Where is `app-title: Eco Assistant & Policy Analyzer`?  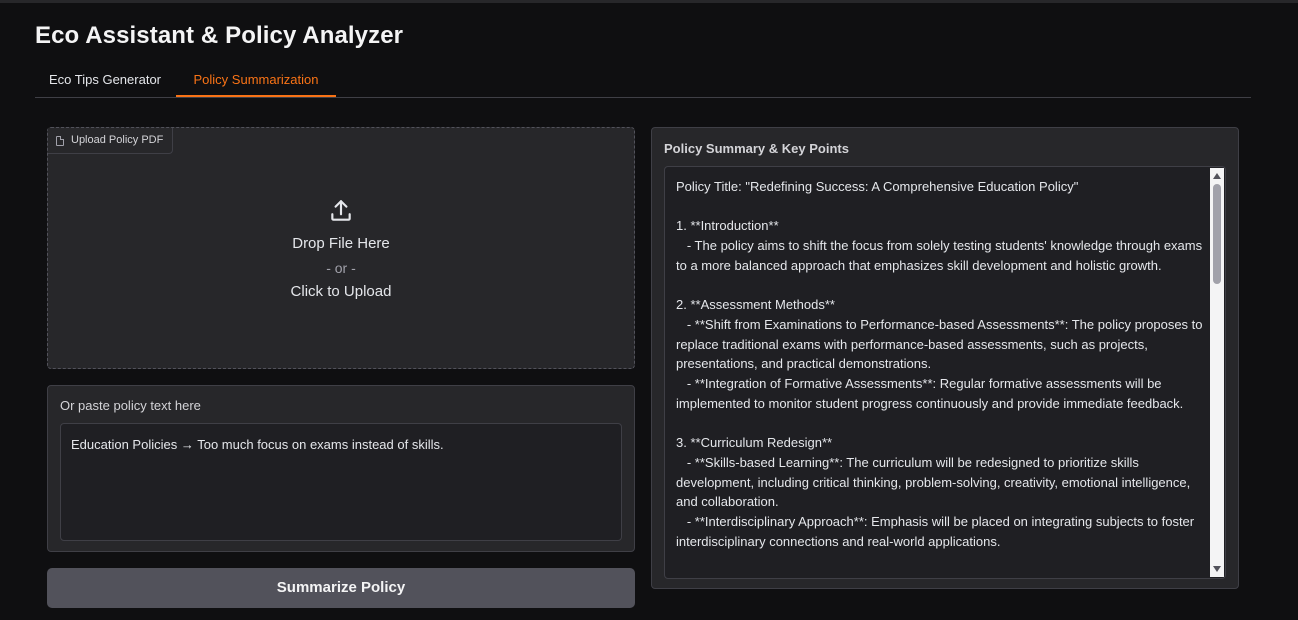
app-title: Eco Assistant & Policy Analyzer is located at coordinates (219, 35).